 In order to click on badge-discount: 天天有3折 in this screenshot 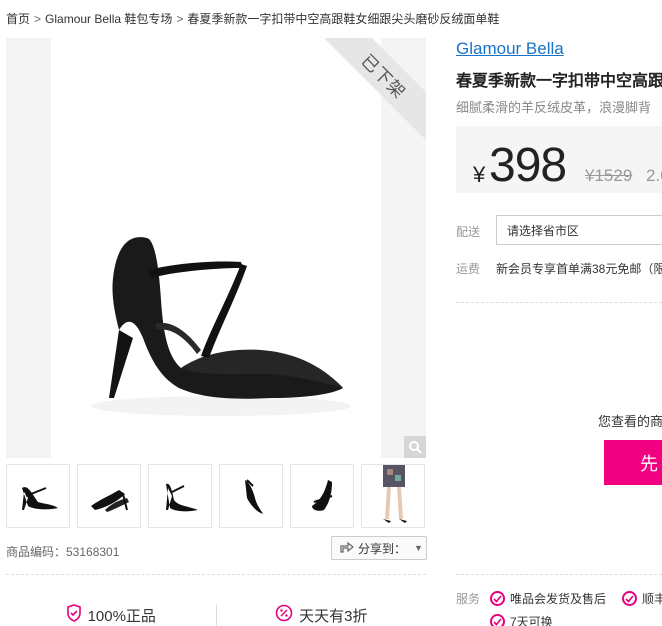, I will do `click(322, 614)`.